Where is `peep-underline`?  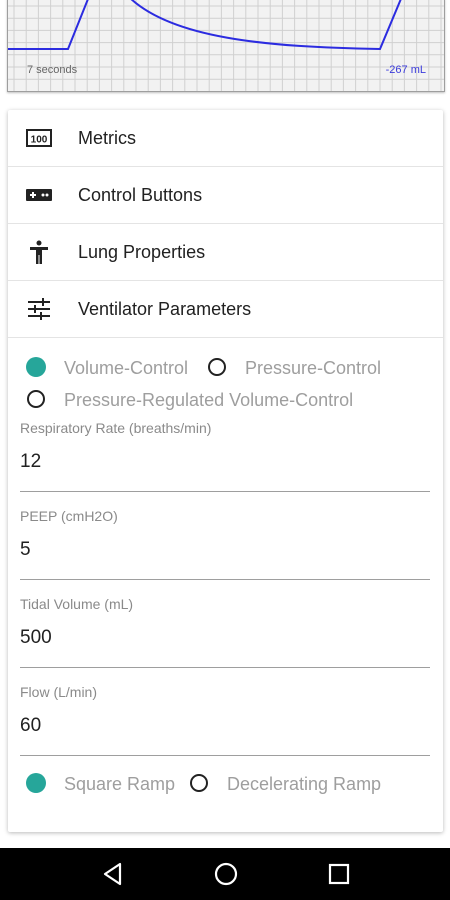
peep-underline is located at coordinates (225, 579).